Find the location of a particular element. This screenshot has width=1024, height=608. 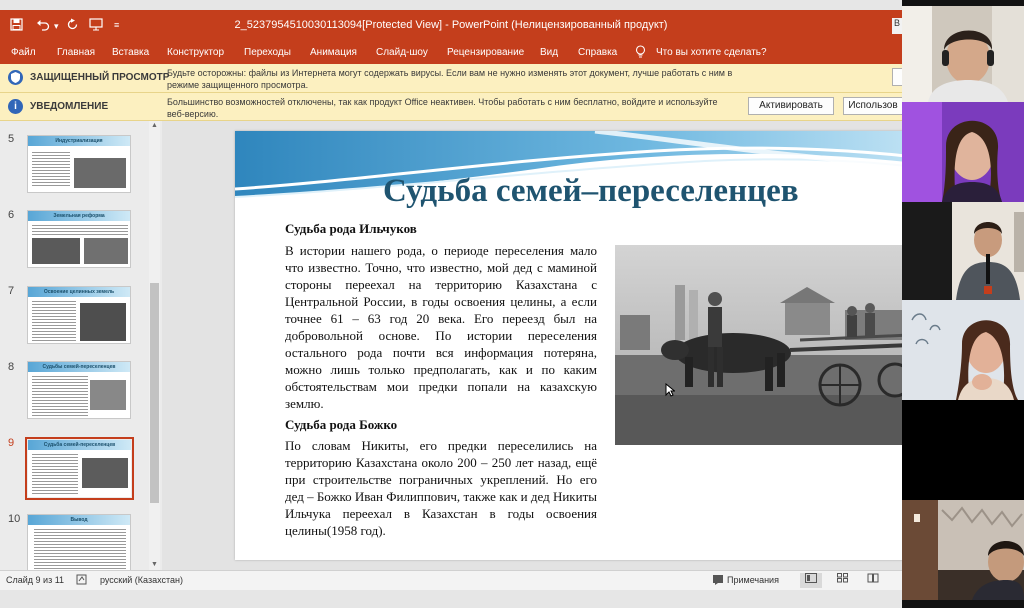

slide-number: 5 is located at coordinates (11, 139).